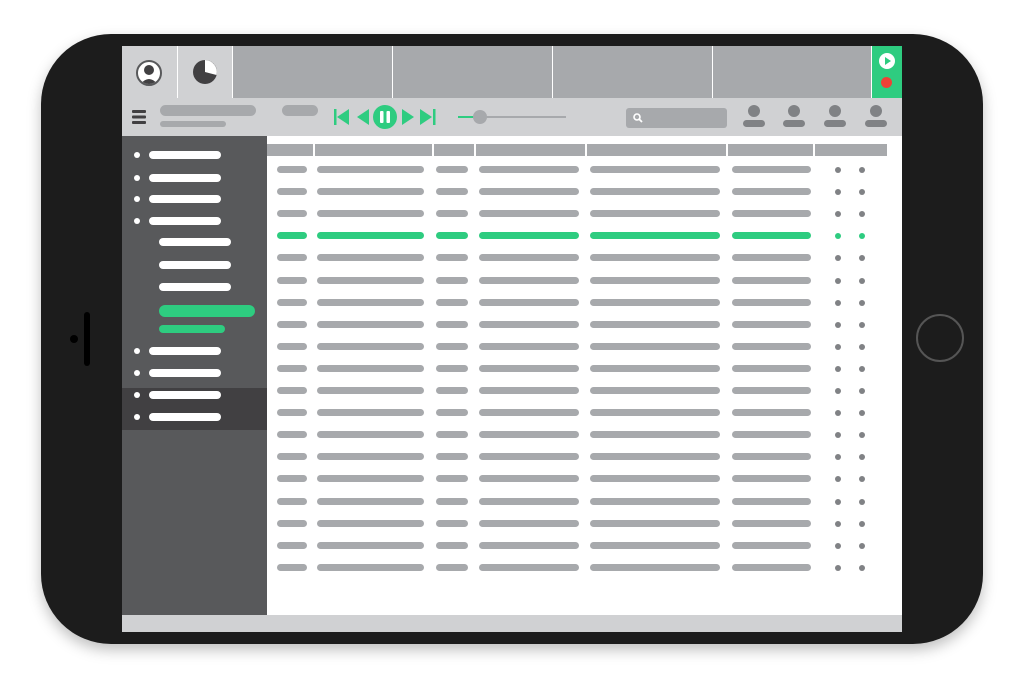  Describe the element at coordinates (139, 117) in the screenshot. I see `hamburger-menu-icon` at that location.